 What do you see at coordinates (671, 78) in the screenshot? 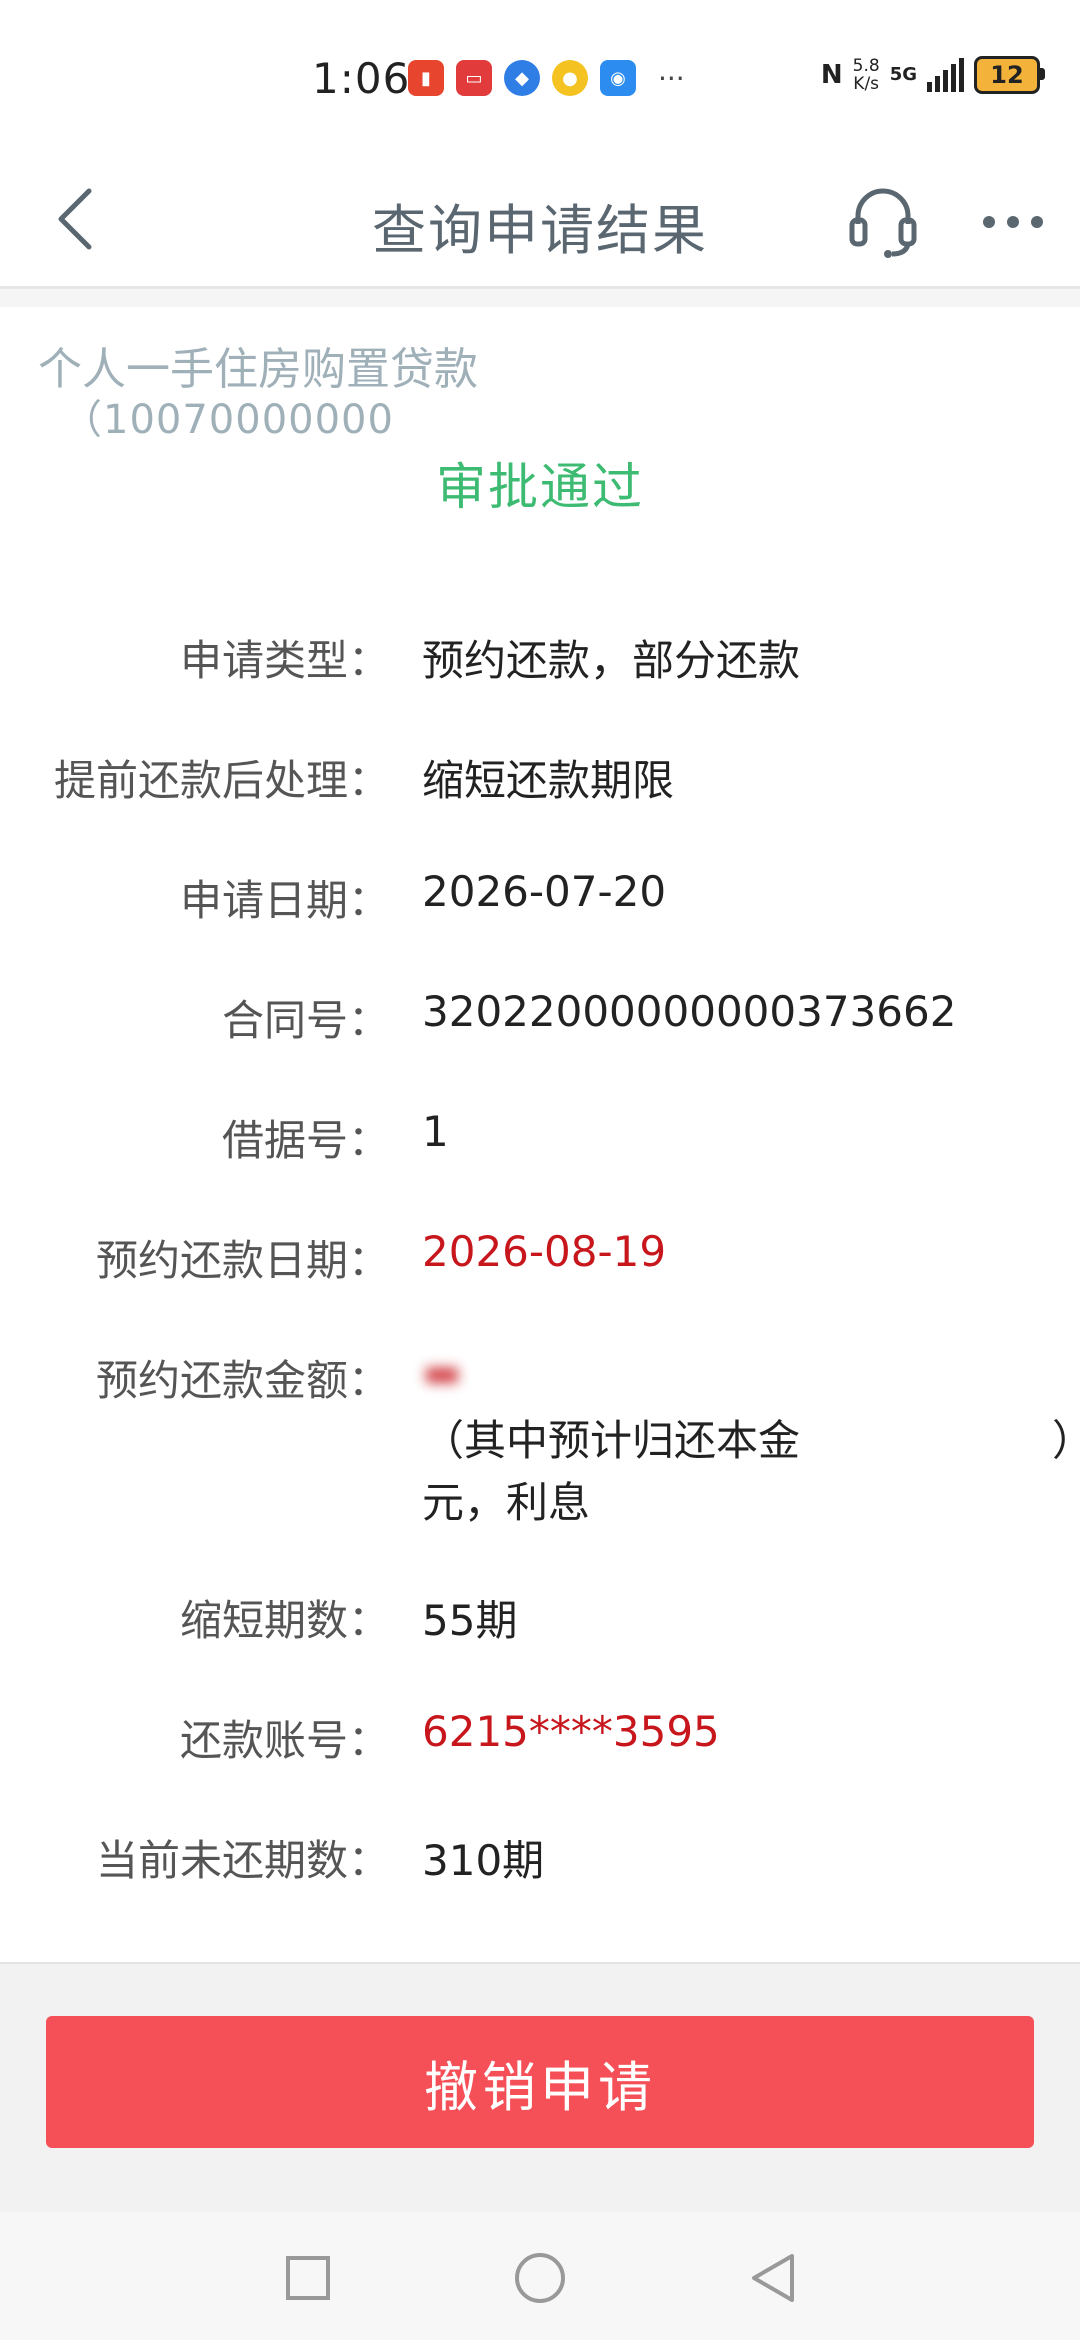
I see `more-notifications-icon: ···` at bounding box center [671, 78].